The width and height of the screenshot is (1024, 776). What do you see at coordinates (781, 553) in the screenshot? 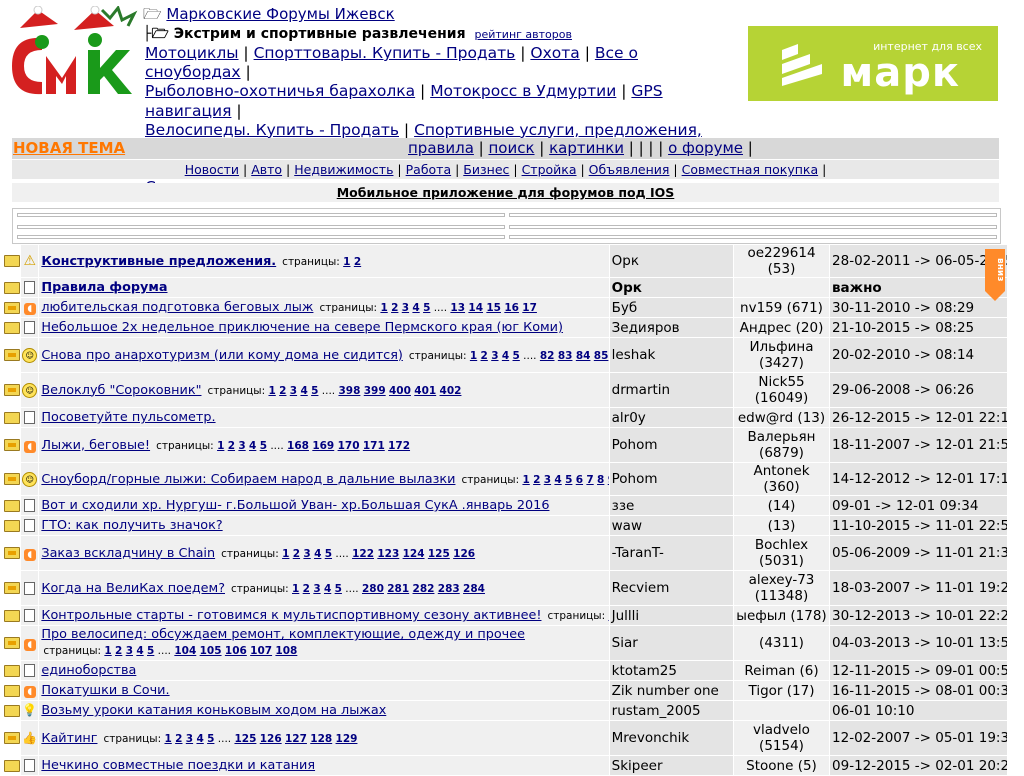
I see `last-poster: Bochlex (5031)` at bounding box center [781, 553].